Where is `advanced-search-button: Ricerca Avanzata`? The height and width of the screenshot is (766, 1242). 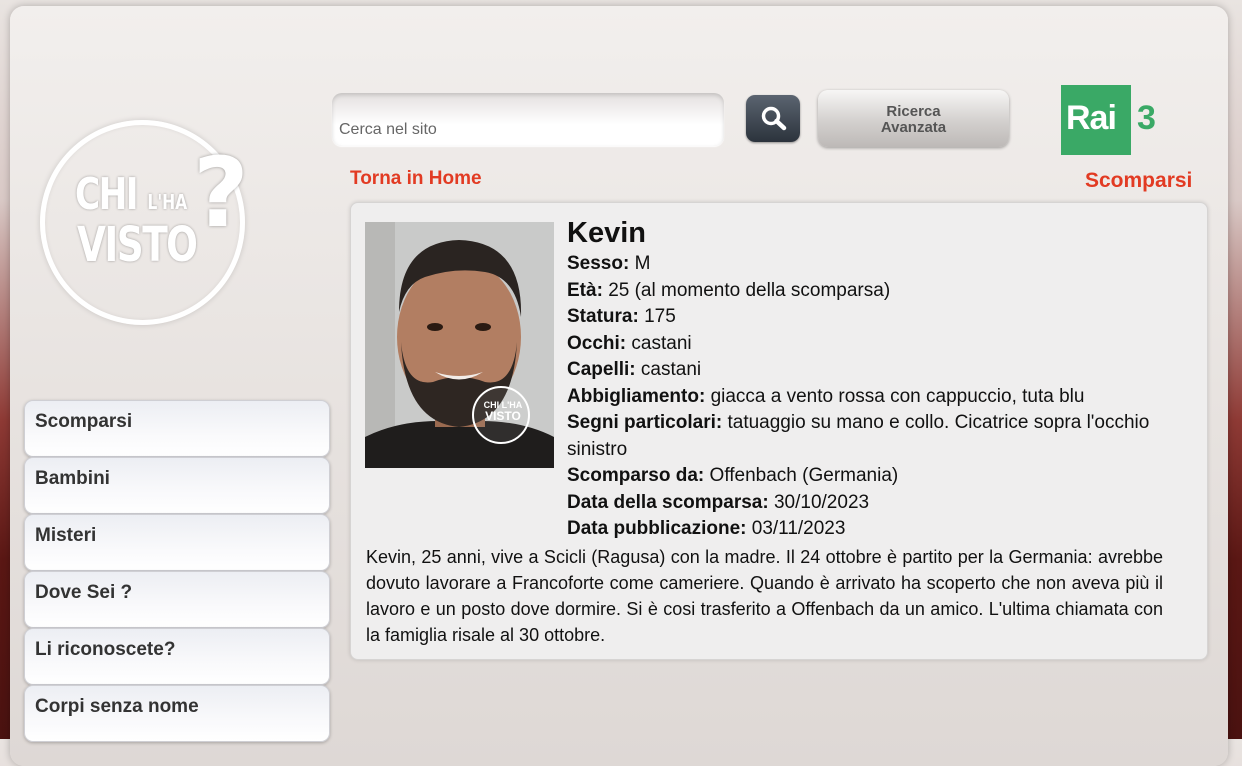 advanced-search-button: Ricerca Avanzata is located at coordinates (913, 118).